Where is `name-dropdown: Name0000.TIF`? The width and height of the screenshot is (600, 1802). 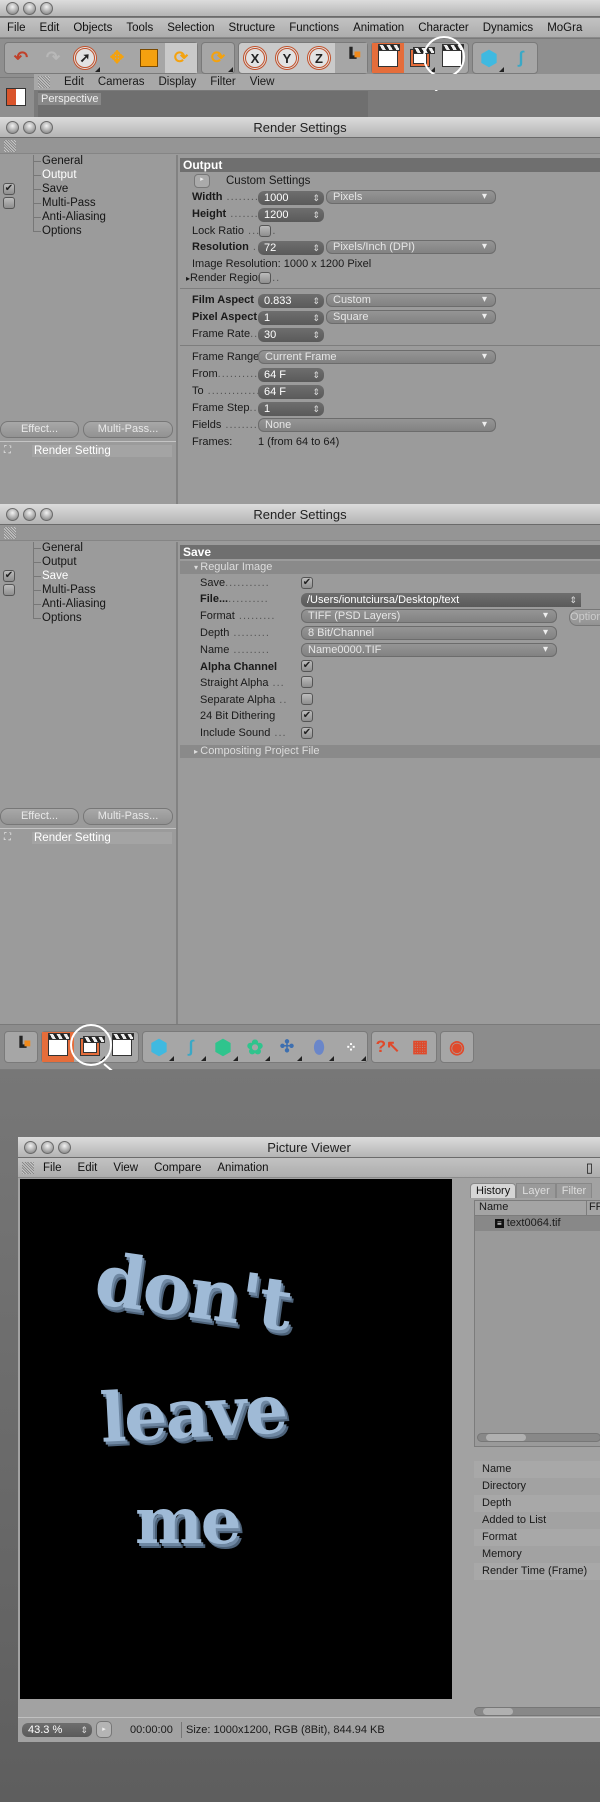
name-dropdown: Name0000.TIF is located at coordinates (429, 650).